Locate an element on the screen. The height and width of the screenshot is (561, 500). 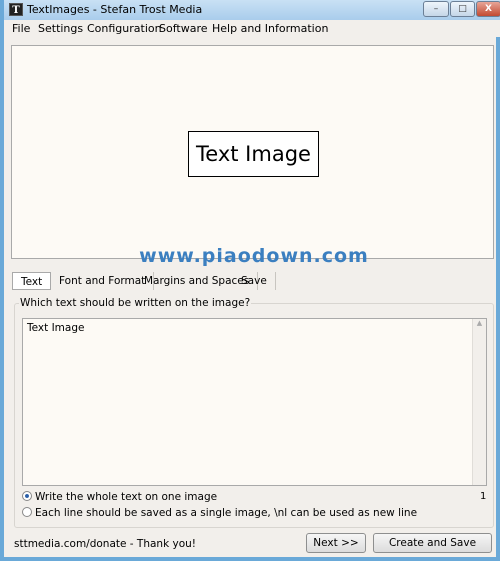
tab-save: Save is located at coordinates (254, 281).